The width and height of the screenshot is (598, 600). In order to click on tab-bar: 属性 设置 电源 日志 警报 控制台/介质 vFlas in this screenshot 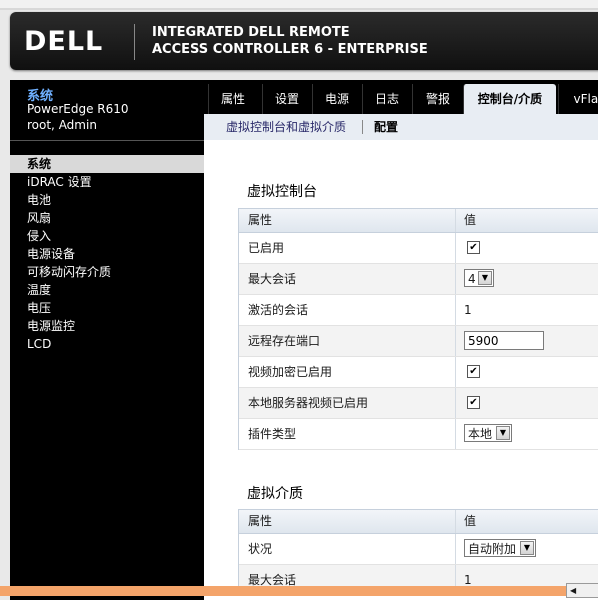, I will do `click(401, 97)`.